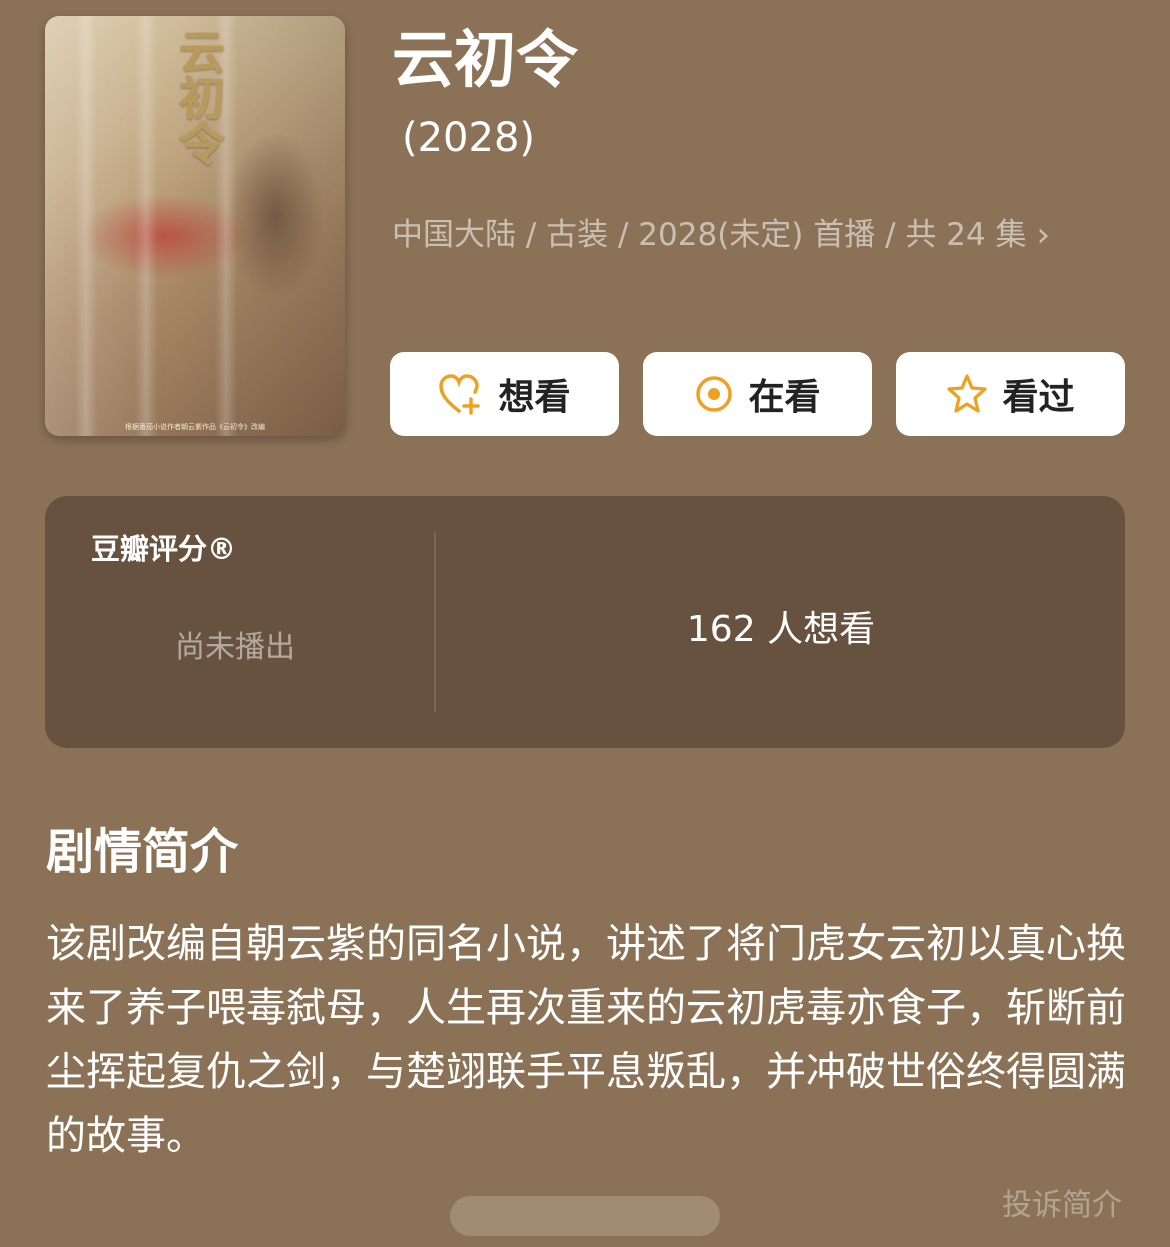 Image resolution: width=1170 pixels, height=1247 pixels. Describe the element at coordinates (142, 852) in the screenshot. I see `synopsis-heading: 剧情简介` at that location.